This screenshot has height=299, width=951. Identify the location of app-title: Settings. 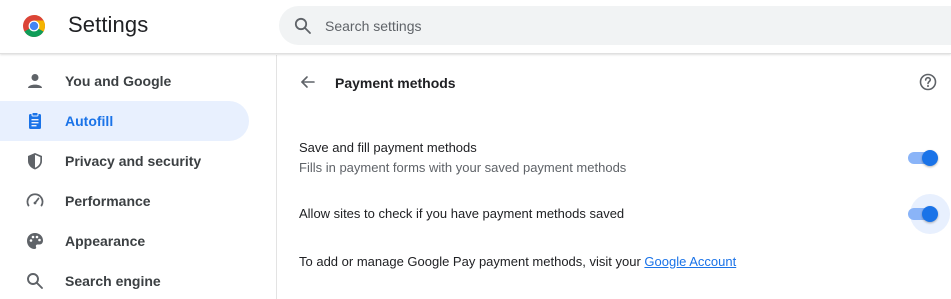
(108, 24).